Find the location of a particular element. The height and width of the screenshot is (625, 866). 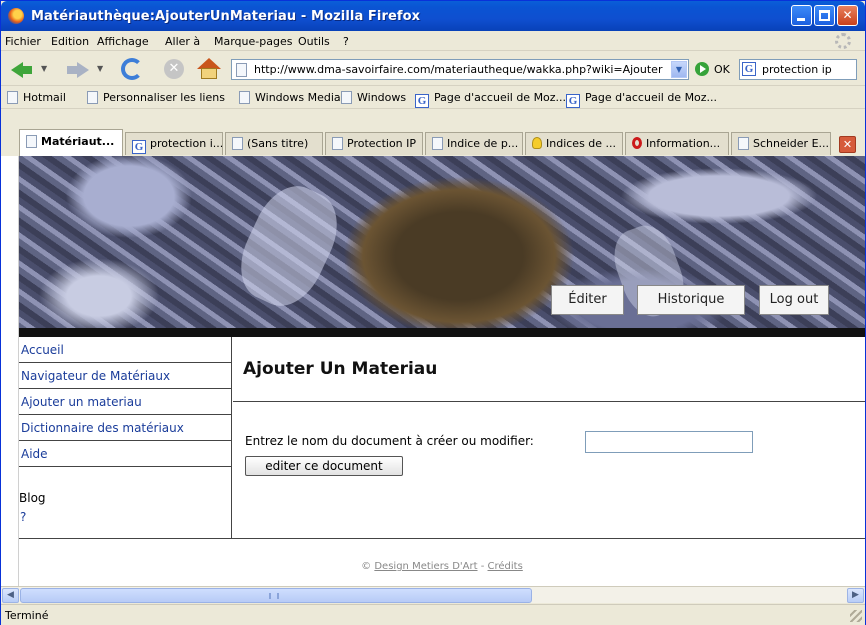

footer-copyright: © Design Metiers D'Art - Crédits is located at coordinates (442, 566).